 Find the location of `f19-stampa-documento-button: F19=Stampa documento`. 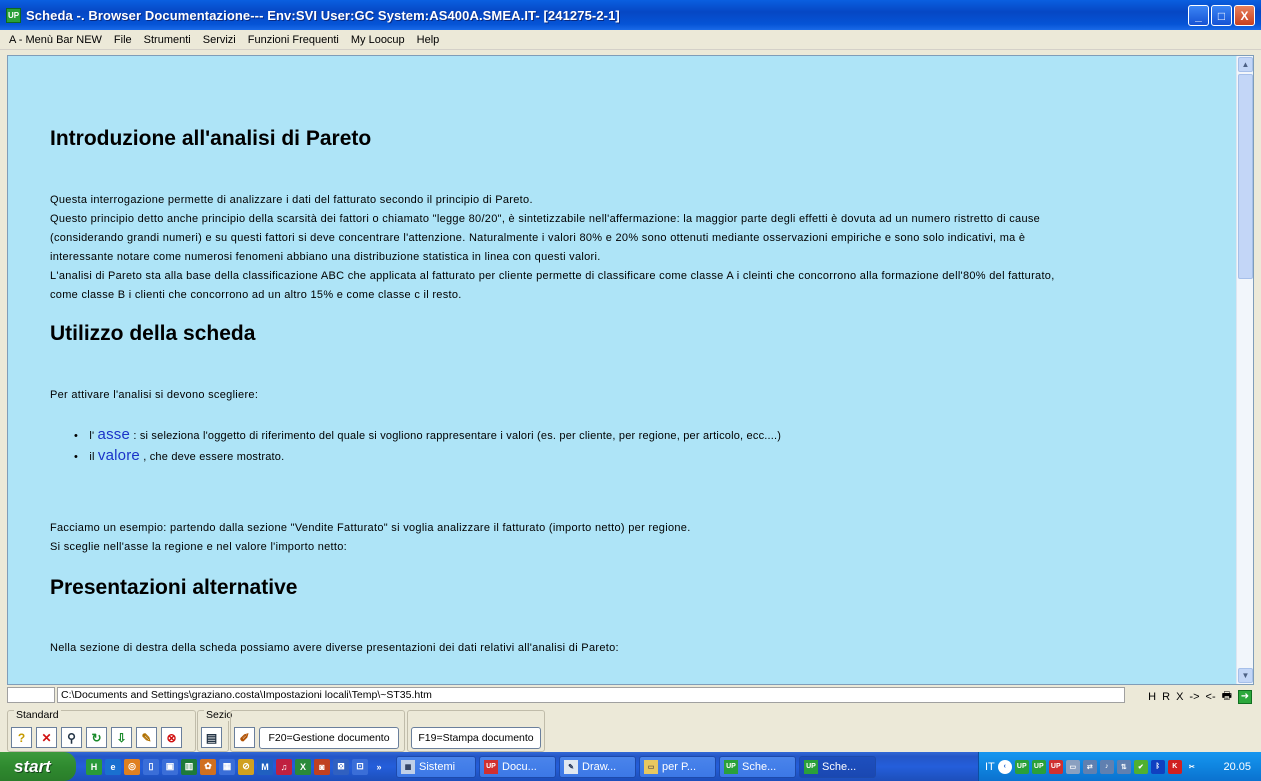

f19-stampa-documento-button: F19=Stampa documento is located at coordinates (476, 738).